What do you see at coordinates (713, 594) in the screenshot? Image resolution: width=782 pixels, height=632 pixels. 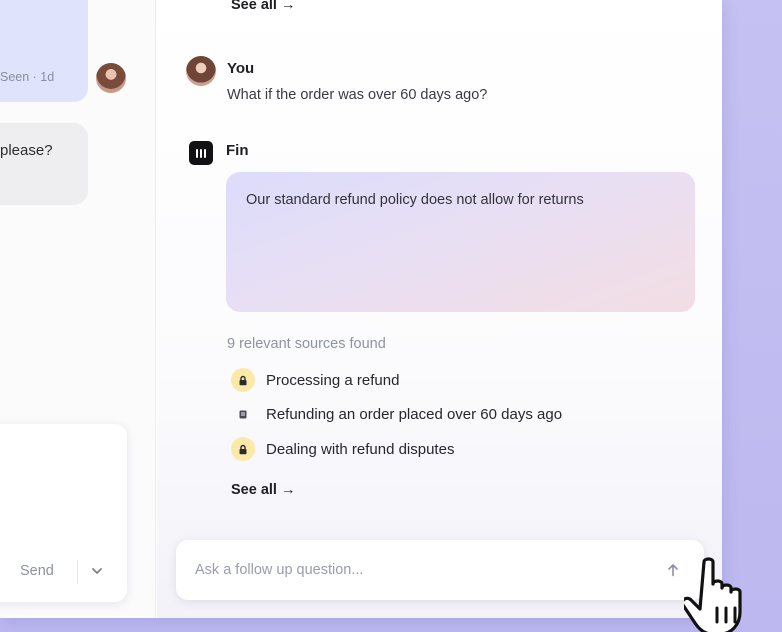 I see `hand-pointer-cursor-icon` at bounding box center [713, 594].